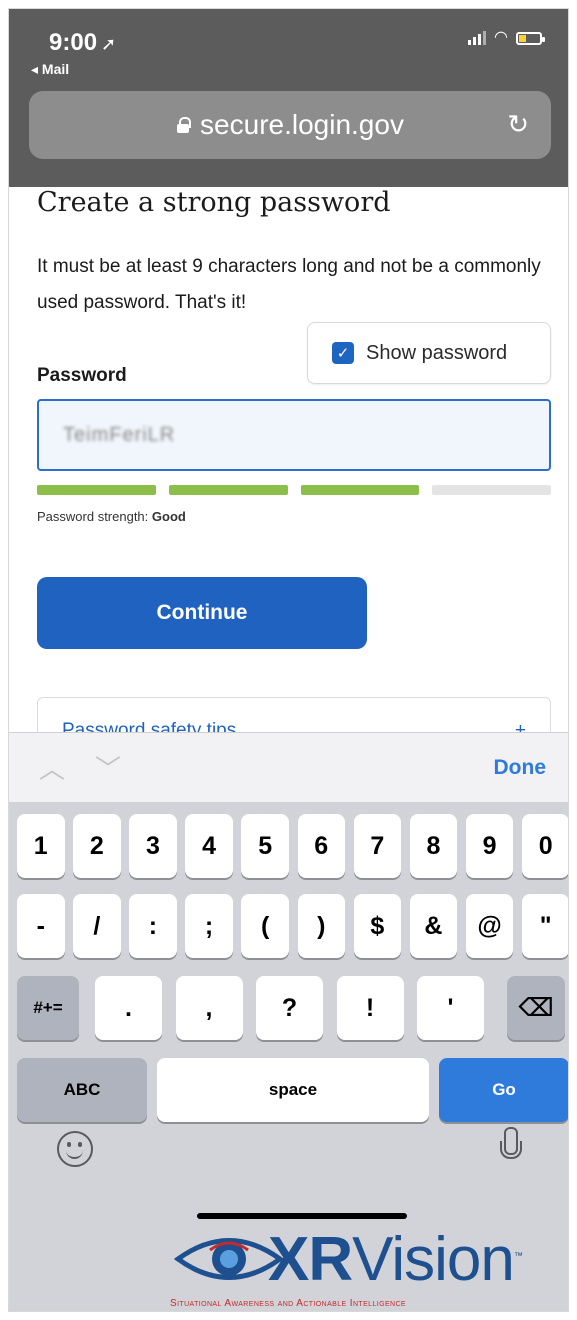  I want to click on key-2: 3, so click(153, 846).